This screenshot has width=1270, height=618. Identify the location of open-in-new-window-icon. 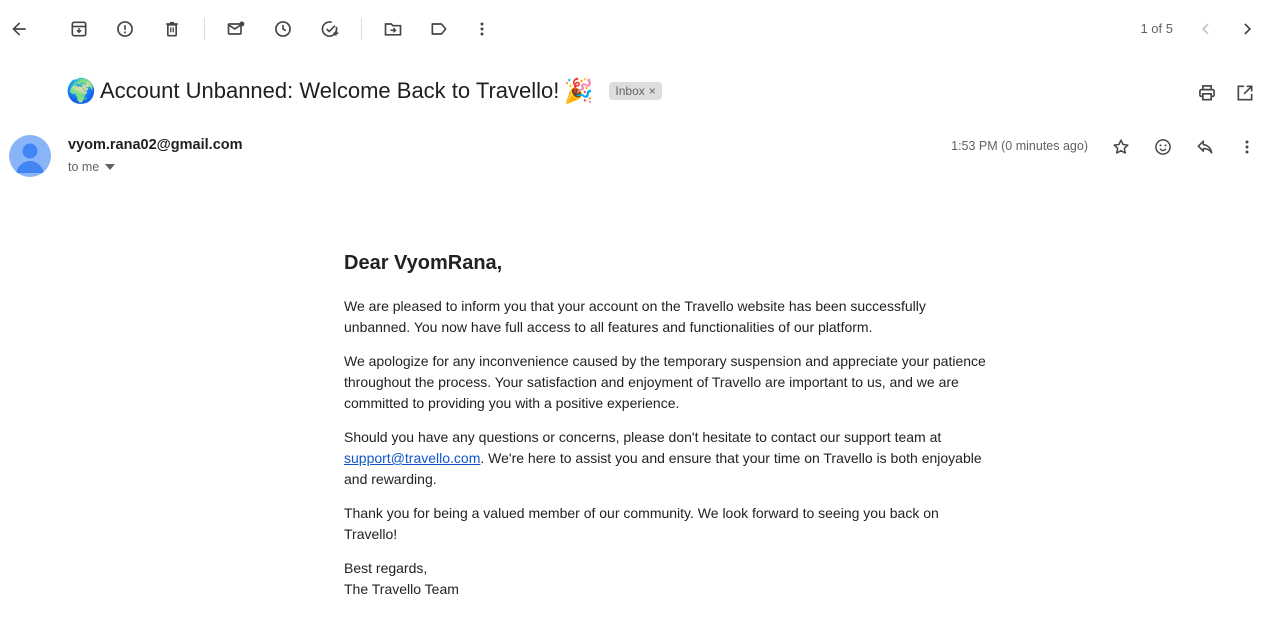
(1245, 93).